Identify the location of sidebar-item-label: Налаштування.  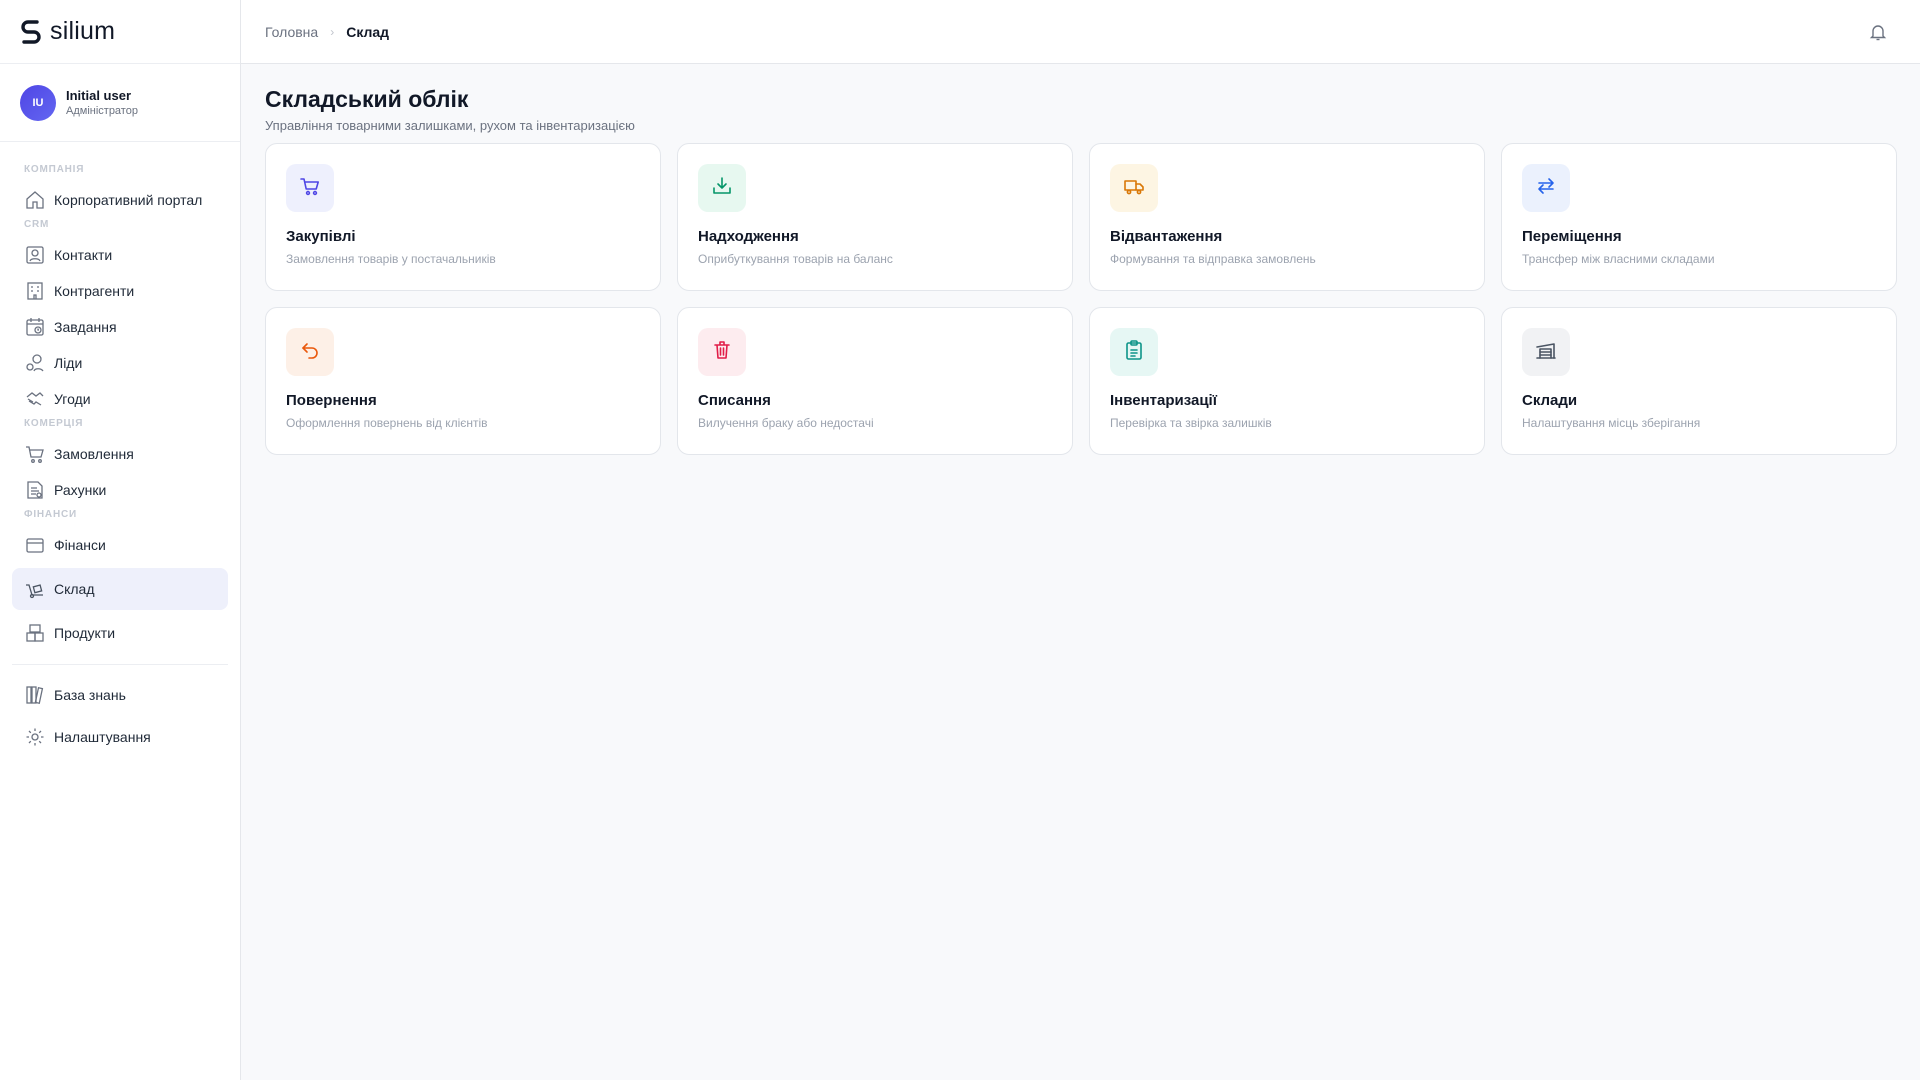
(102, 737).